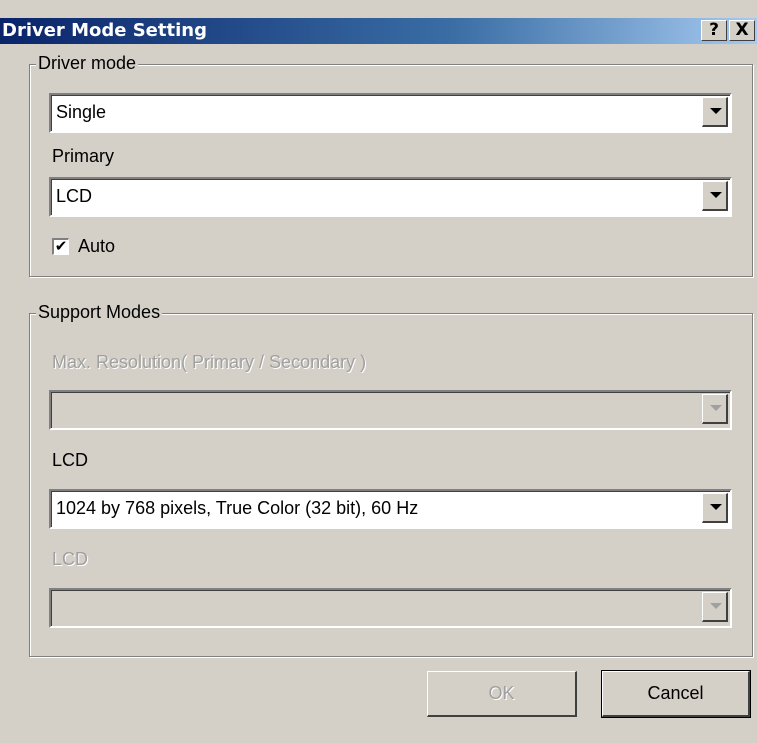 The height and width of the screenshot is (743, 757). I want to click on driver-mode-group-label: Driver mode, so click(87, 63).